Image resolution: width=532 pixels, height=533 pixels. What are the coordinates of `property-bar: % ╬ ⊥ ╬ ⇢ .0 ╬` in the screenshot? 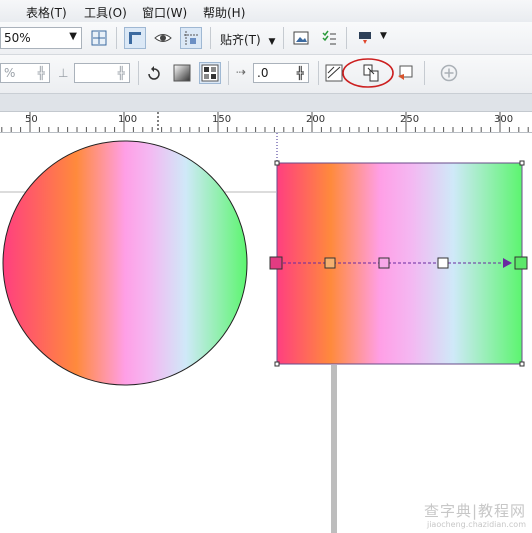 It's located at (266, 74).